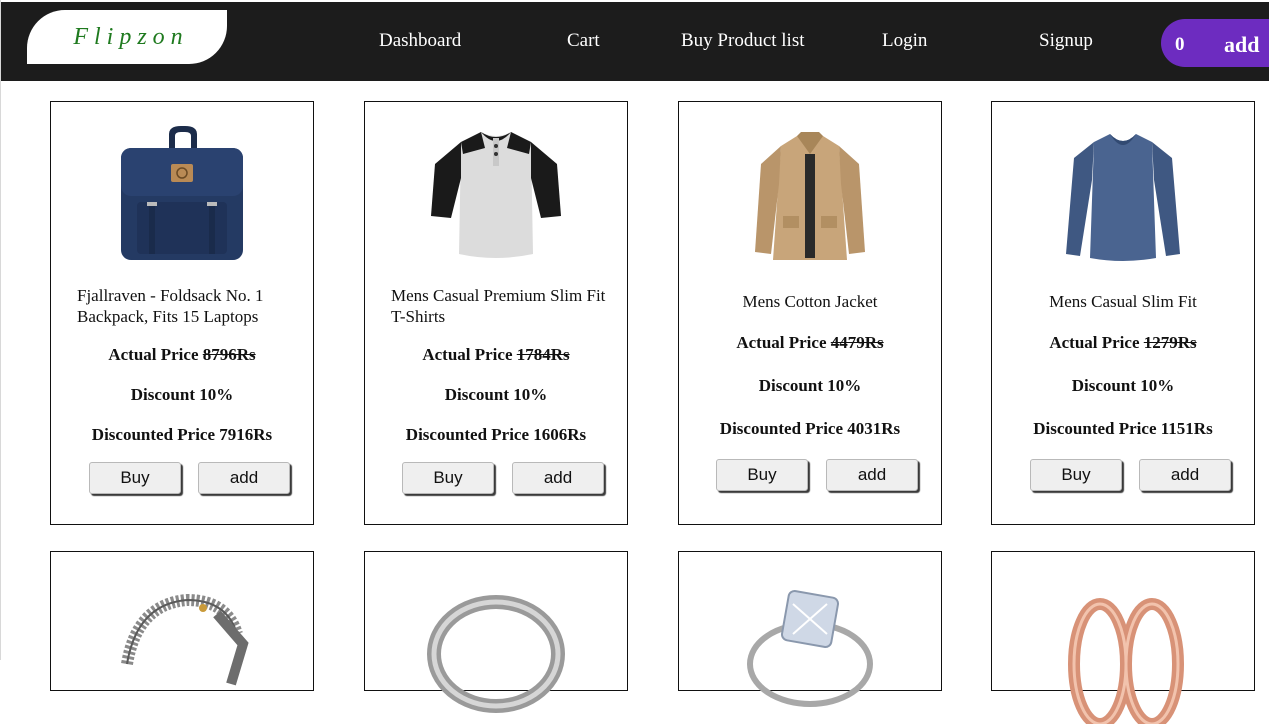 This screenshot has width=1269, height=724. I want to click on discounted-price-line: Discounted Price 1151Rs, so click(1123, 429).